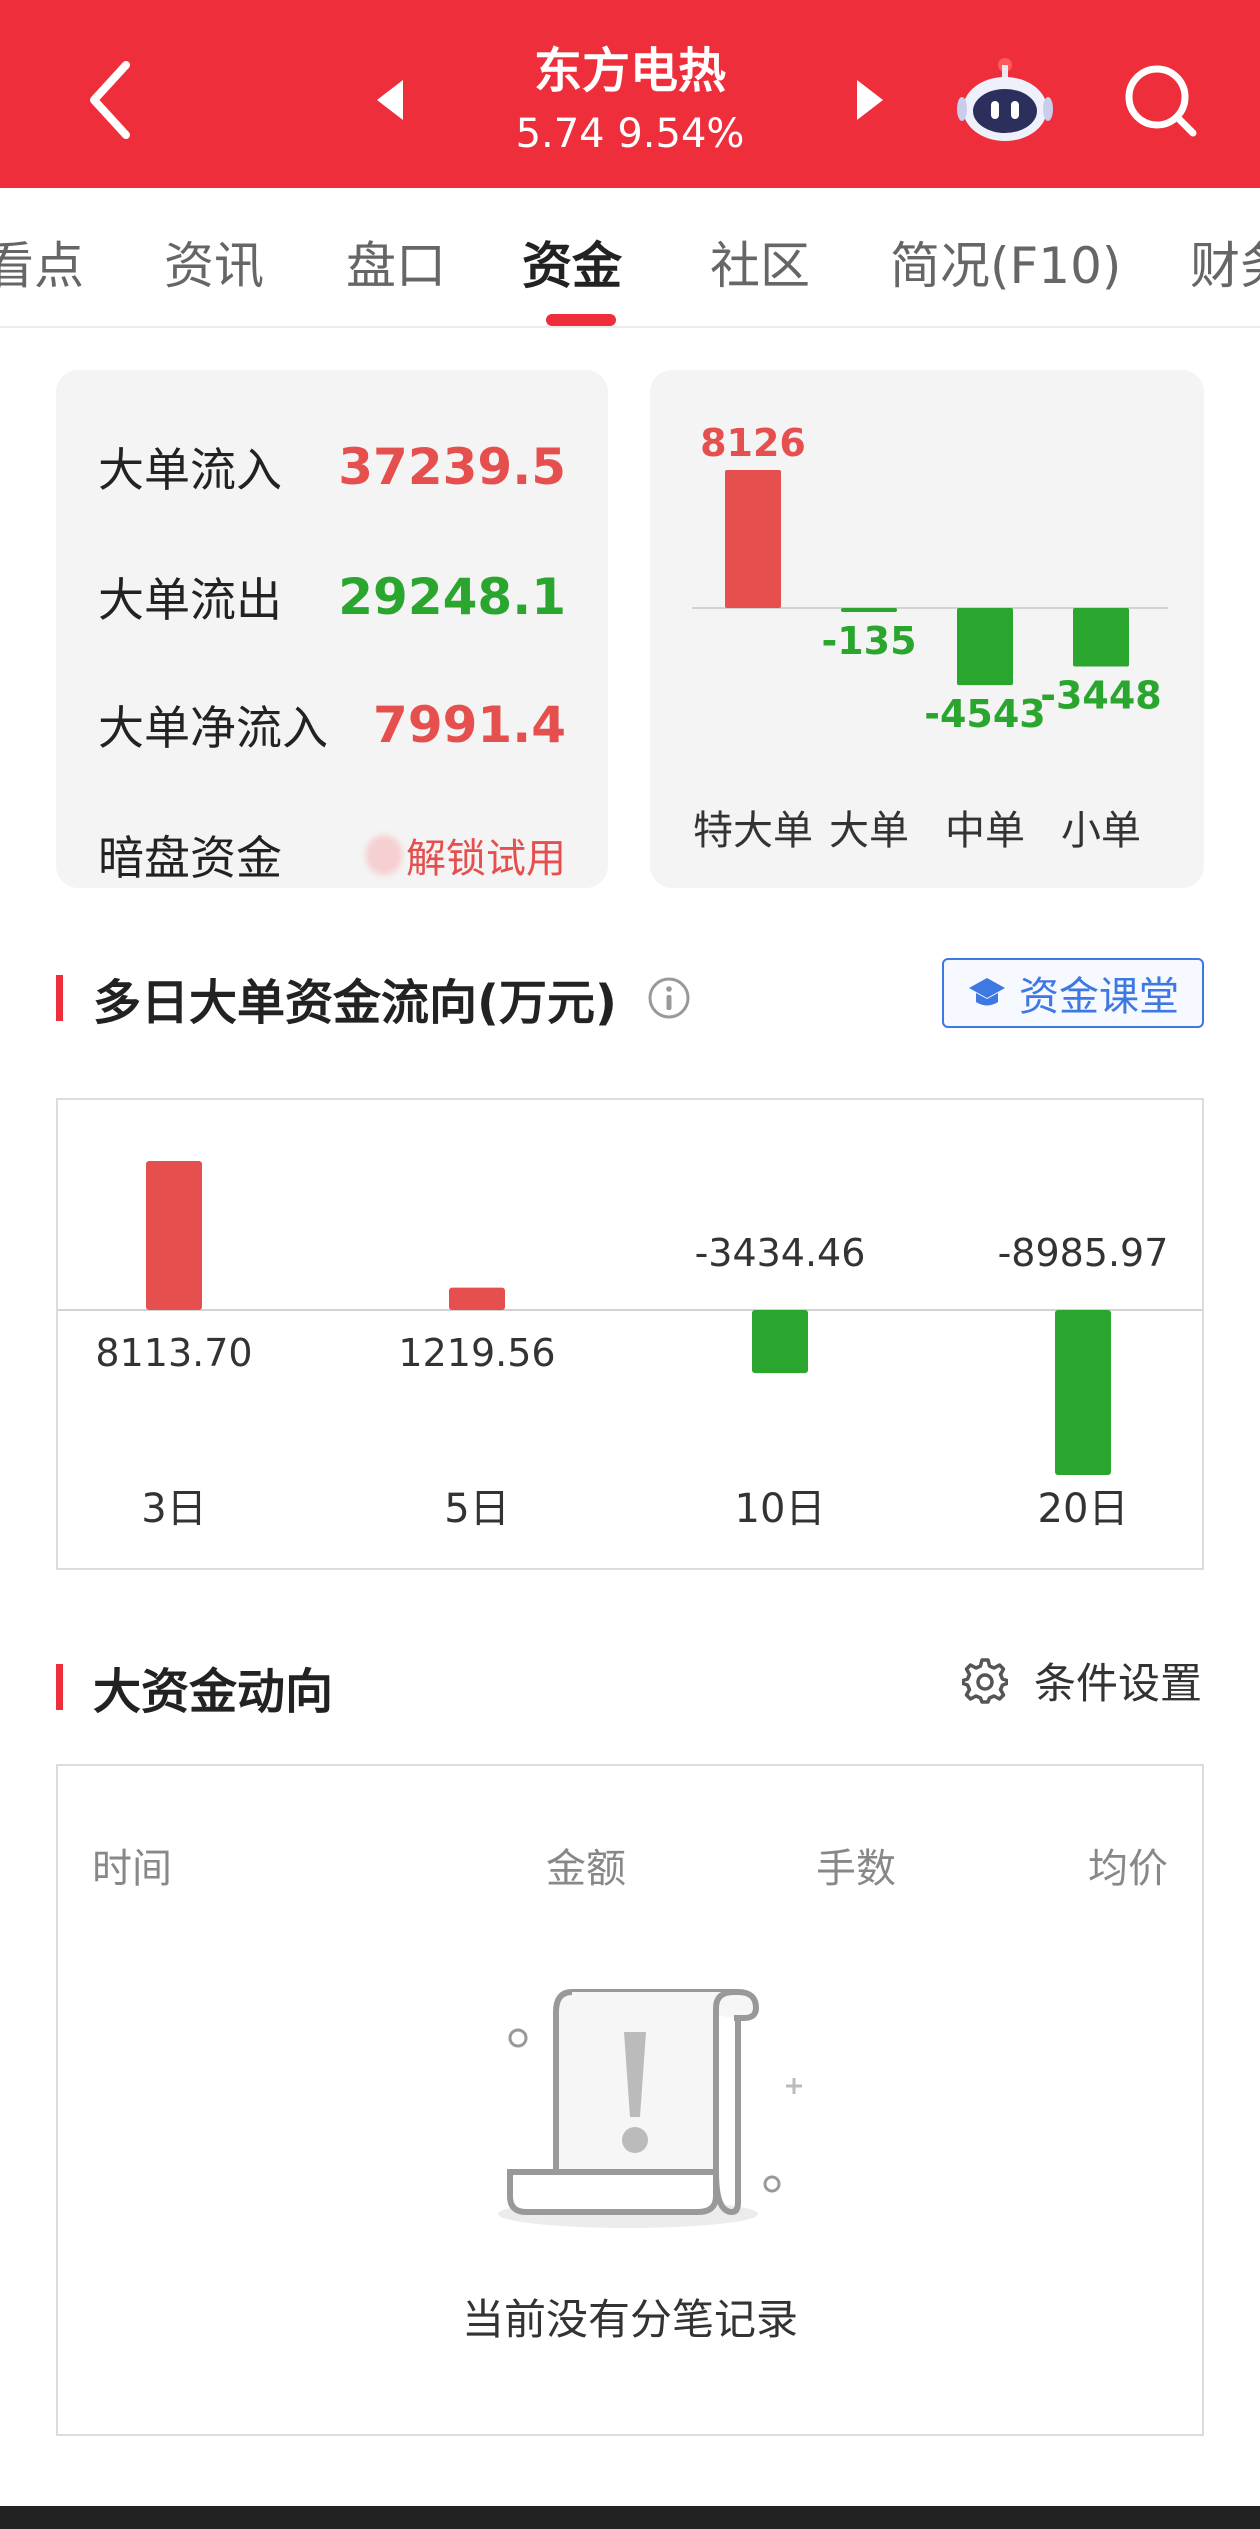  I want to click on bar-value-label: -3434.46, so click(780, 1253).